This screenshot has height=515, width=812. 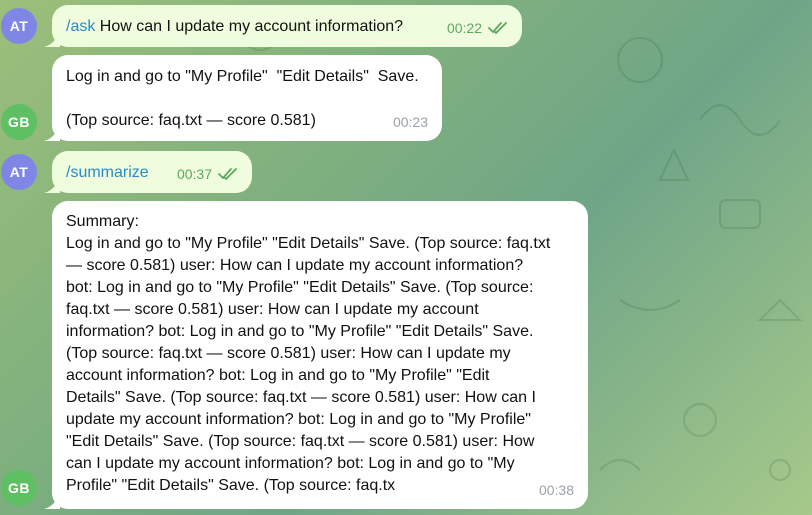 I want to click on message-meta: 00:22, so click(x=477, y=28).